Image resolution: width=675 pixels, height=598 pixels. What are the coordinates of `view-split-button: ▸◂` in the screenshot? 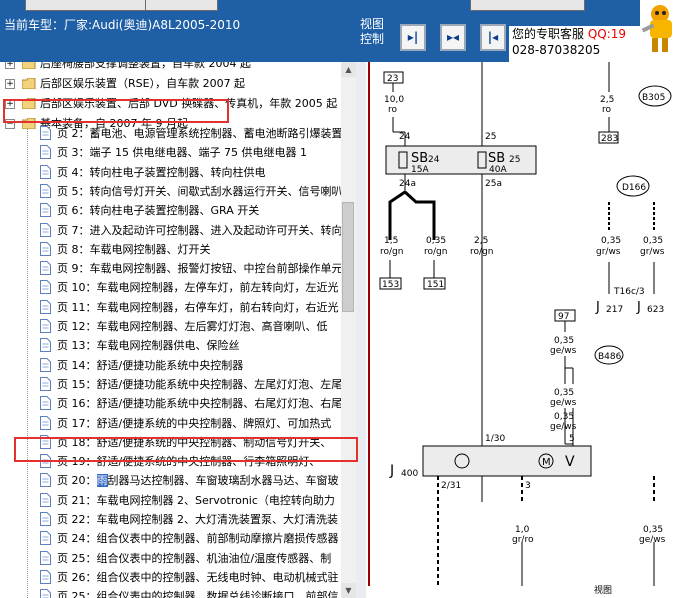 It's located at (453, 37).